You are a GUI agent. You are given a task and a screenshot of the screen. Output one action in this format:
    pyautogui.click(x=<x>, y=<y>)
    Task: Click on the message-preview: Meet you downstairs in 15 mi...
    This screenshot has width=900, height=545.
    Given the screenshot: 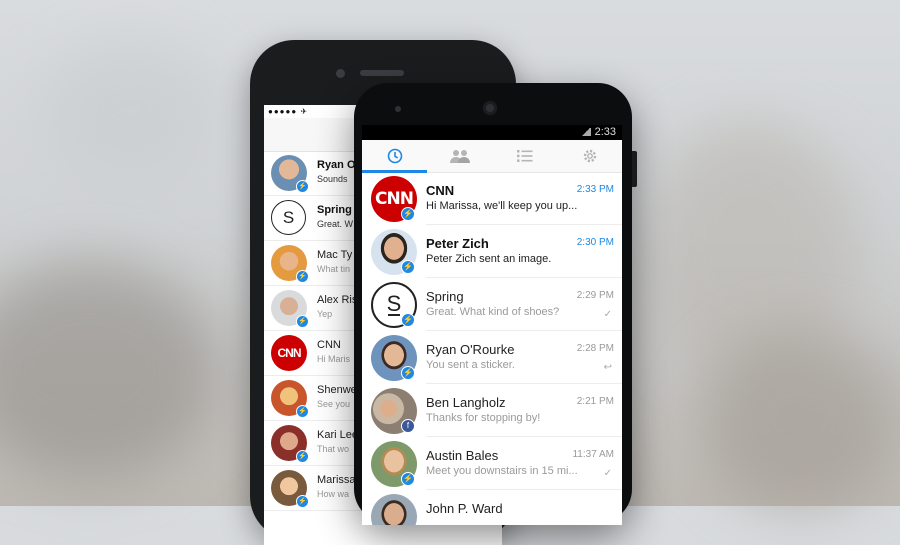 What is the action you would take?
    pyautogui.click(x=502, y=471)
    